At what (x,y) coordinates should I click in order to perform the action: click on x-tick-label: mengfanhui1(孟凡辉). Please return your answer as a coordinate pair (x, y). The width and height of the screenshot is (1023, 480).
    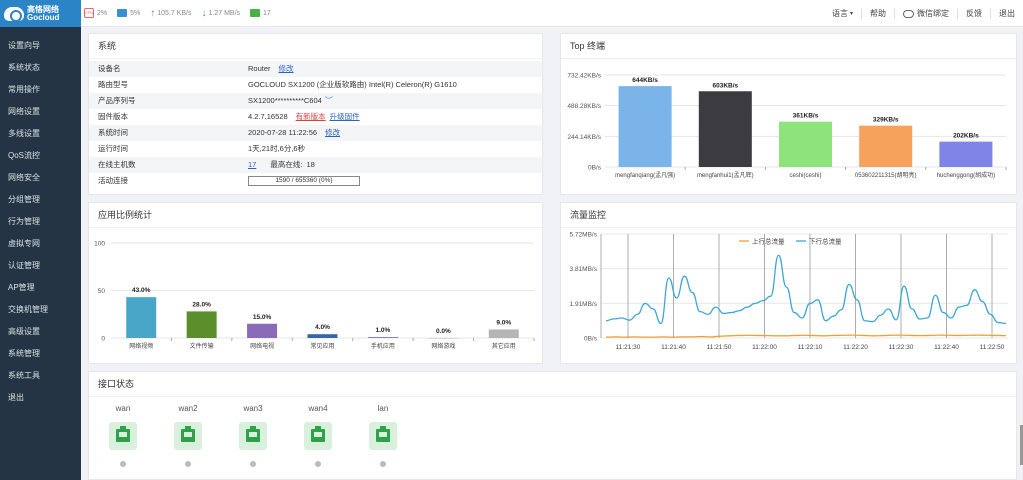
    Looking at the image, I should click on (725, 175).